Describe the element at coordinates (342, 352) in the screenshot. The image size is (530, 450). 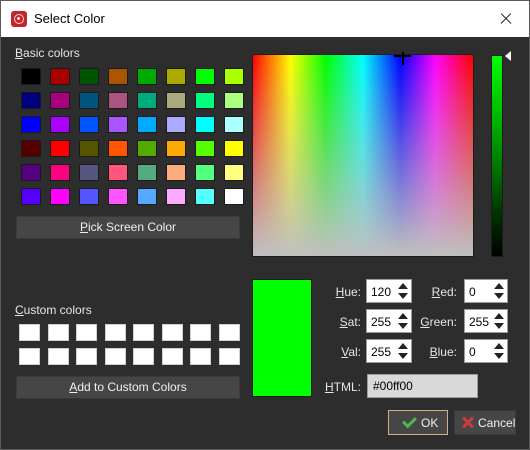
I see `val-label: Val:` at that location.